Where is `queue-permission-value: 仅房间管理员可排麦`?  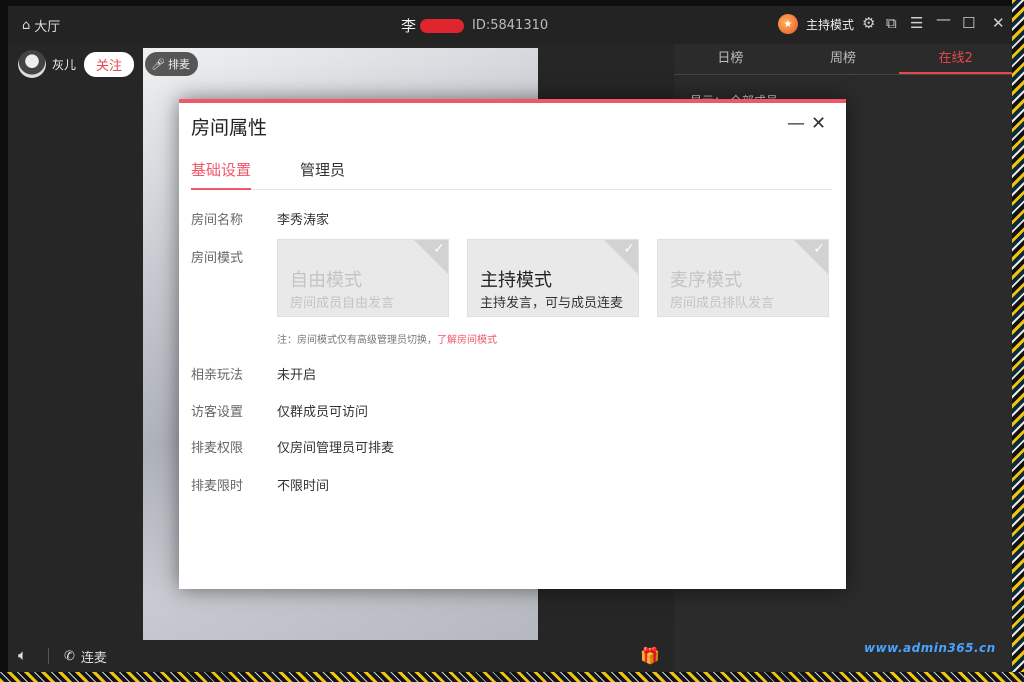 queue-permission-value: 仅房间管理员可排麦 is located at coordinates (336, 448).